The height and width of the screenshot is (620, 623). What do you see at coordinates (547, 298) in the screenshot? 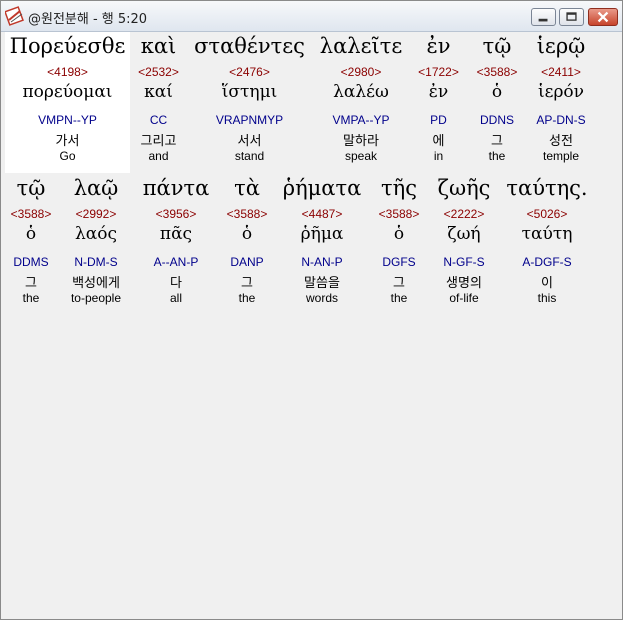
I see `english-gloss: this` at bounding box center [547, 298].